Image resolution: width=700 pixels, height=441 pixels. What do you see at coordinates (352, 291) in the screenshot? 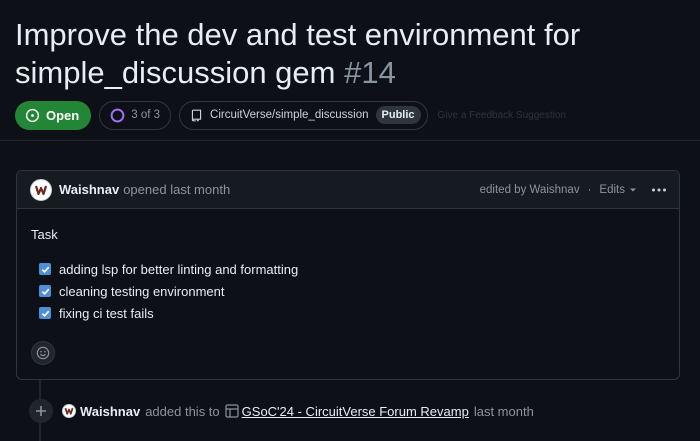
I see `task-item: cleaning testing environment` at bounding box center [352, 291].